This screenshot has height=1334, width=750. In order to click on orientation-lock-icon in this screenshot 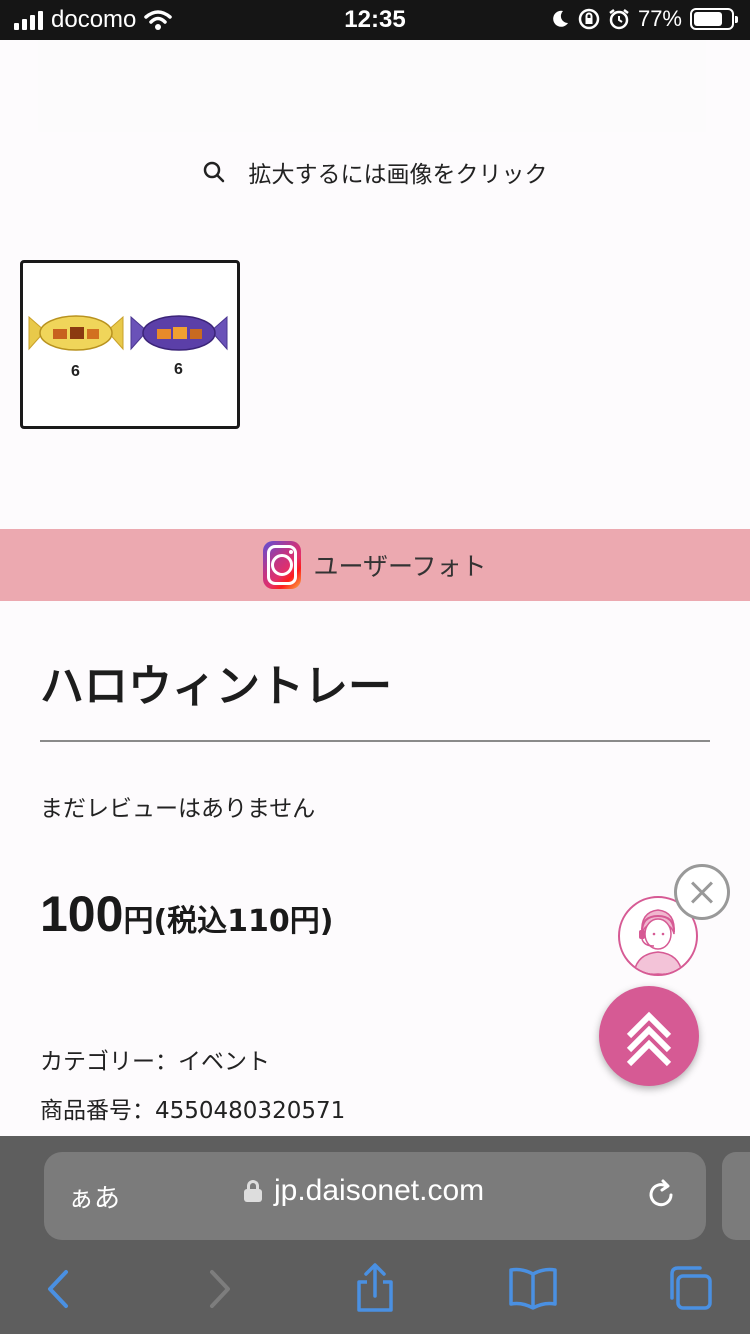, I will do `click(589, 19)`.